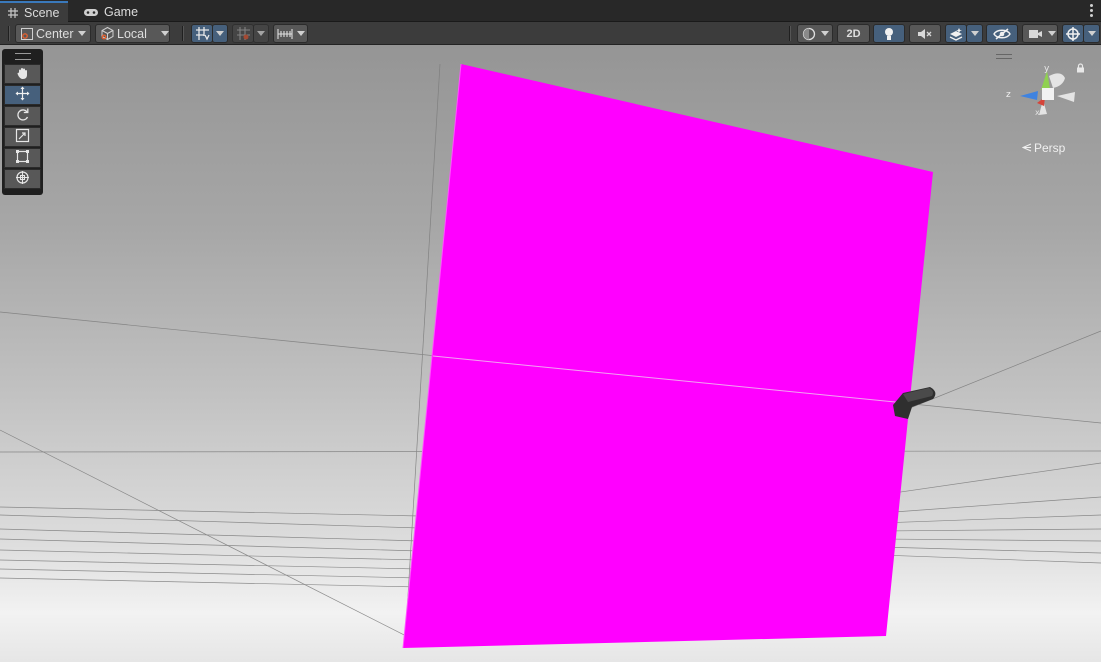  I want to click on cube-icon, so click(107, 33).